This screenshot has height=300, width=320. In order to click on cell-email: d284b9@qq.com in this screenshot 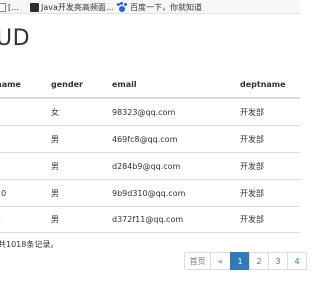, I will do `click(146, 166)`.